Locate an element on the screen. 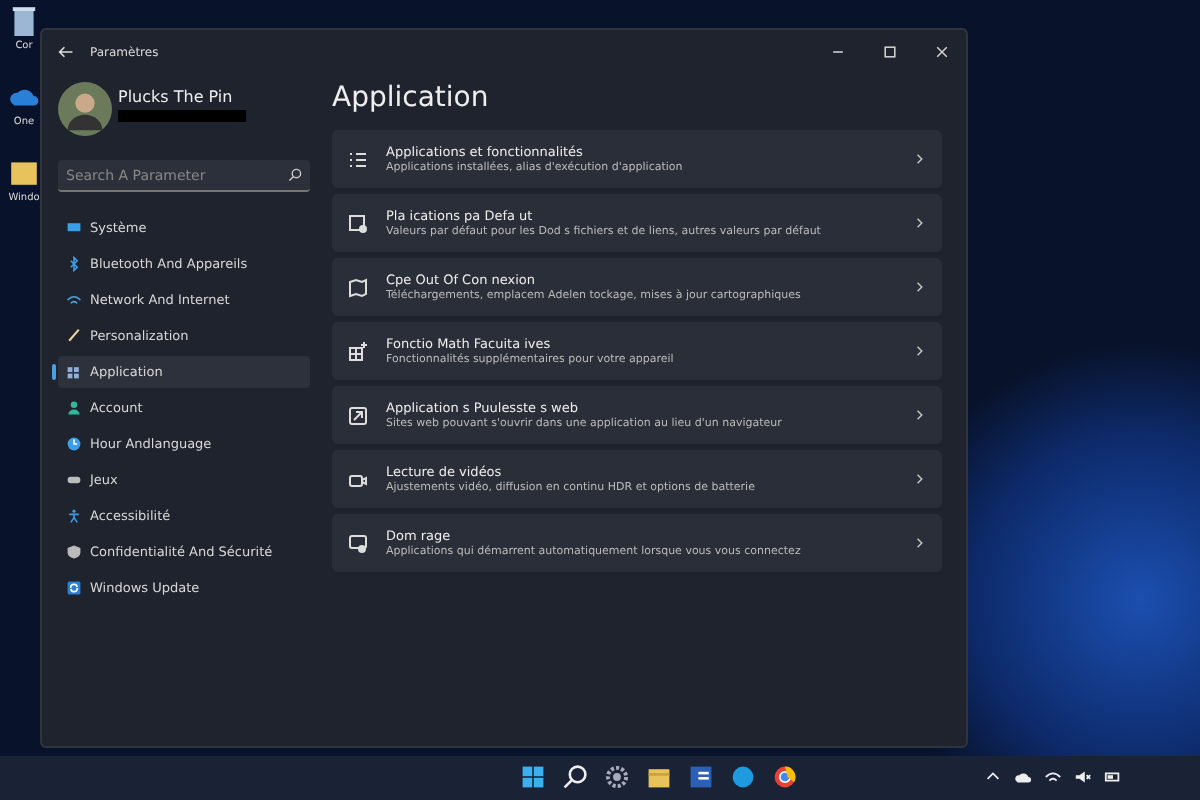  bluetooth-icon is located at coordinates (74, 264).